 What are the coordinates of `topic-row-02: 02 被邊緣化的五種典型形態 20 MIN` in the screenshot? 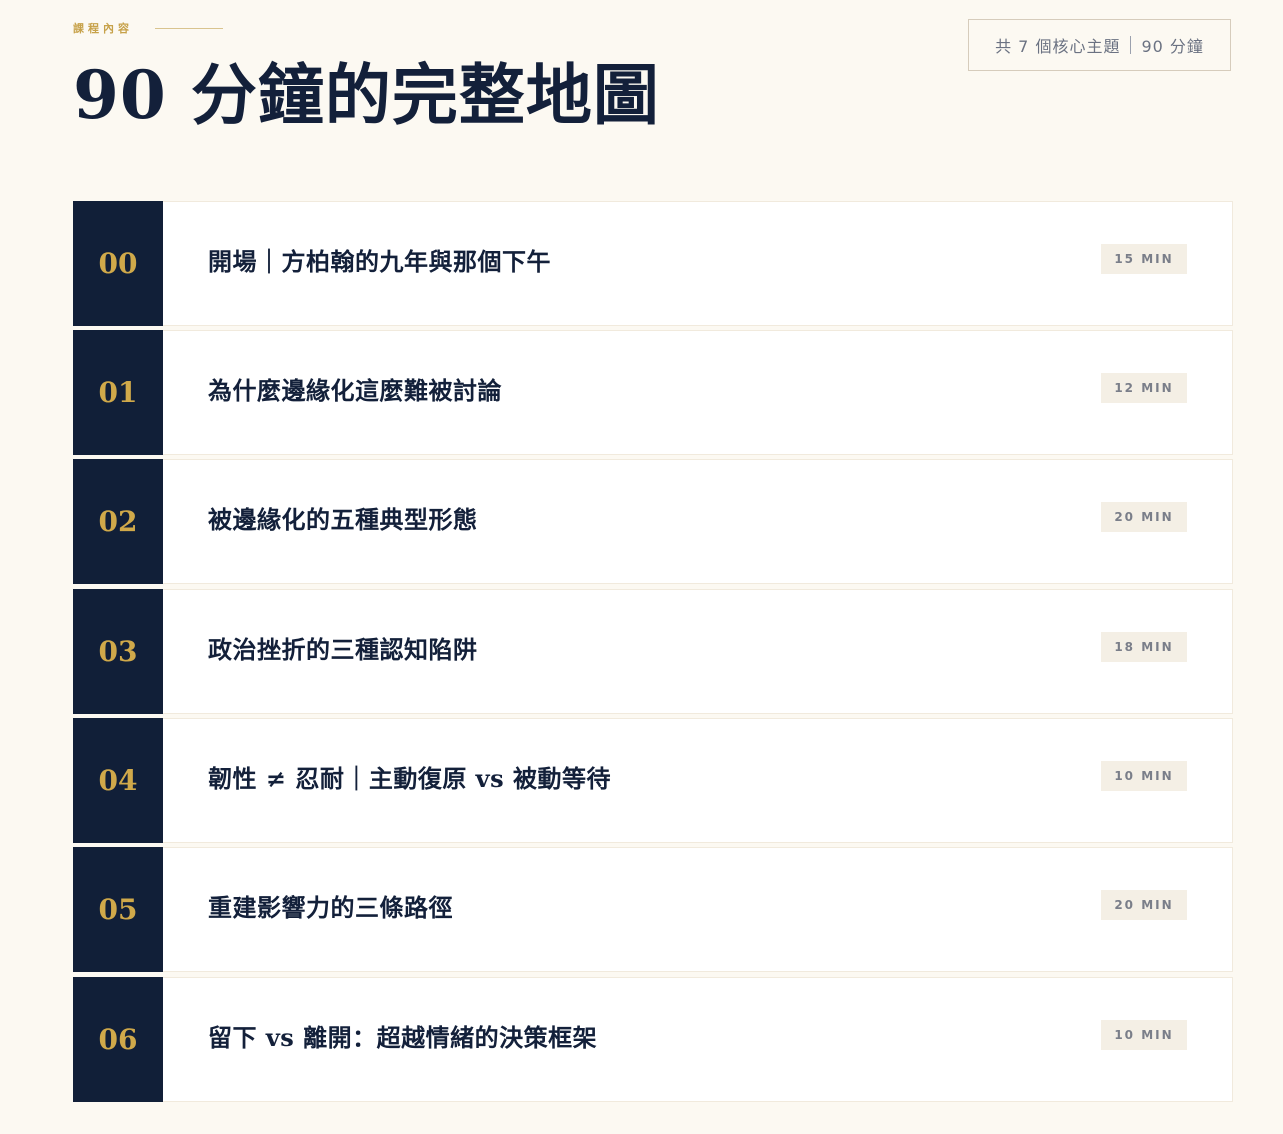 It's located at (653, 521).